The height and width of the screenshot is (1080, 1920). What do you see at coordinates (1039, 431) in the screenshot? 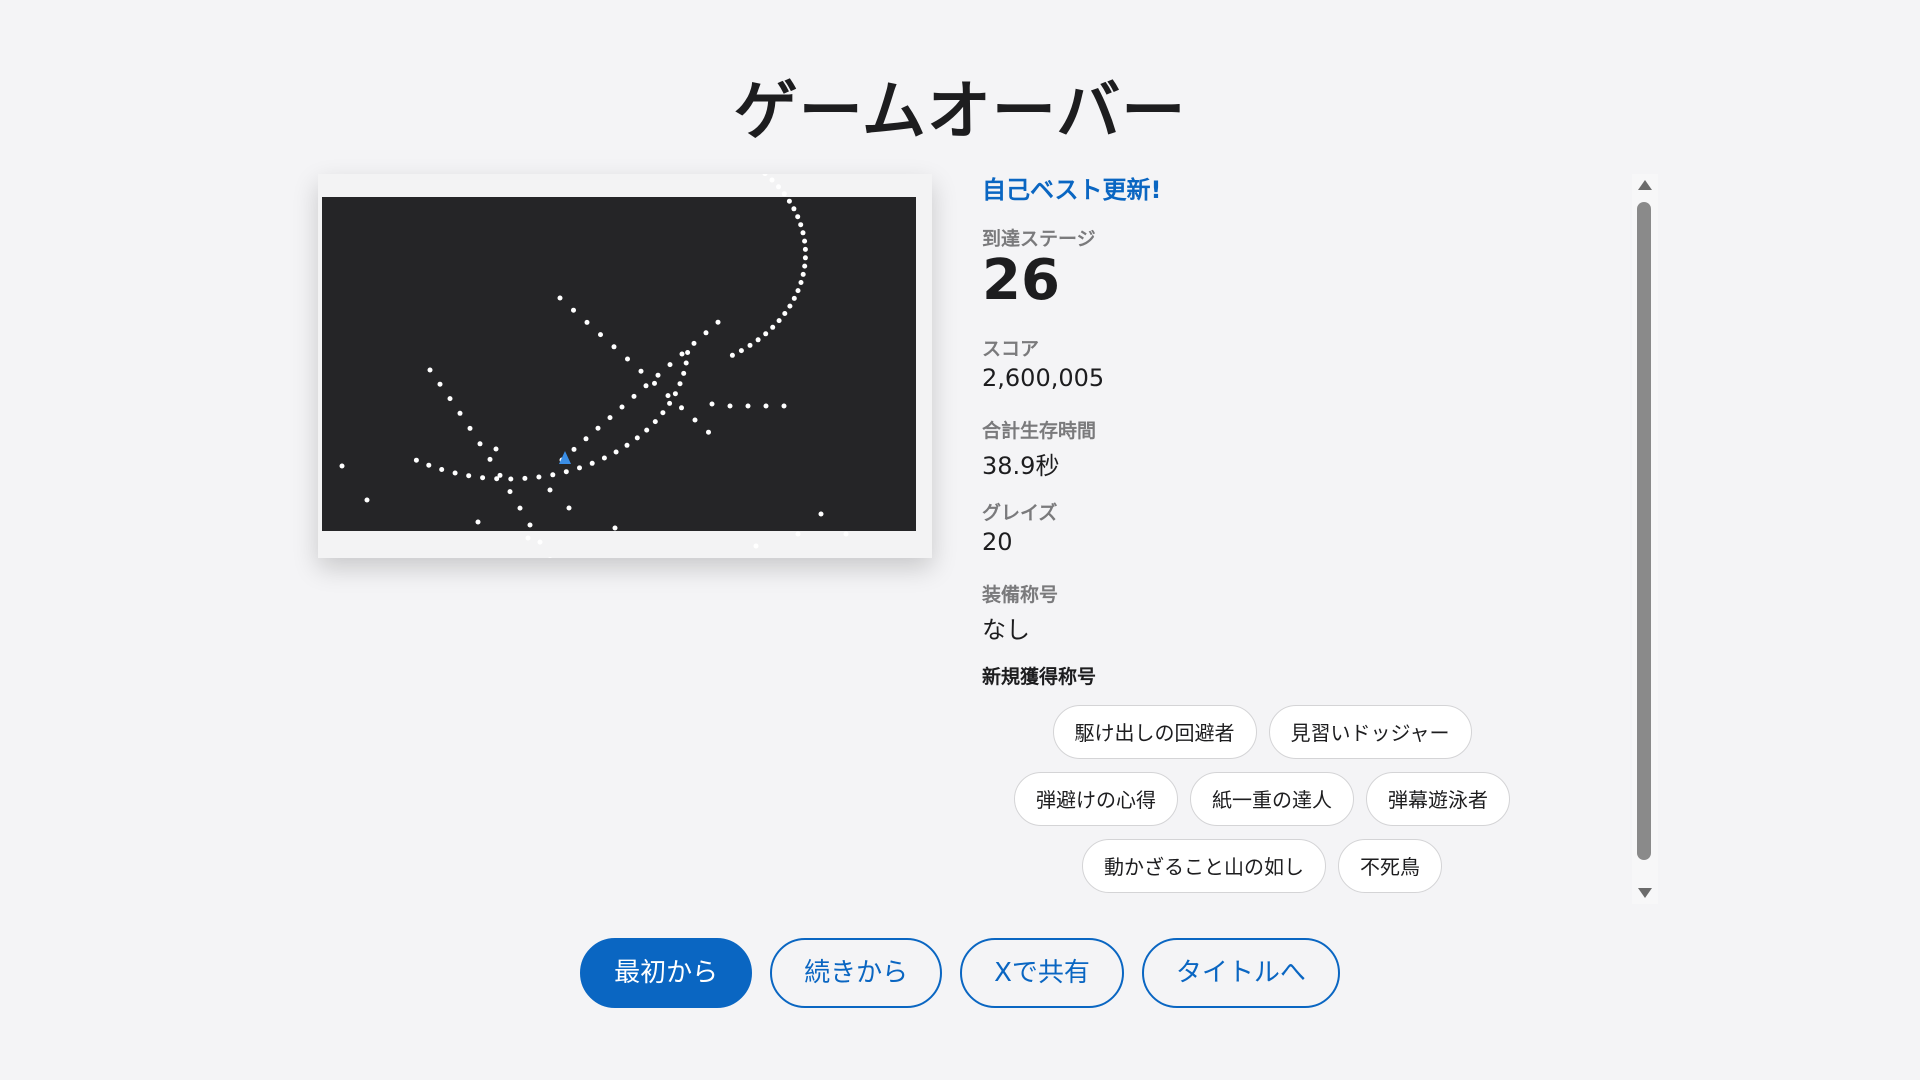
I see `survival-time-label: 合計生存時間` at bounding box center [1039, 431].